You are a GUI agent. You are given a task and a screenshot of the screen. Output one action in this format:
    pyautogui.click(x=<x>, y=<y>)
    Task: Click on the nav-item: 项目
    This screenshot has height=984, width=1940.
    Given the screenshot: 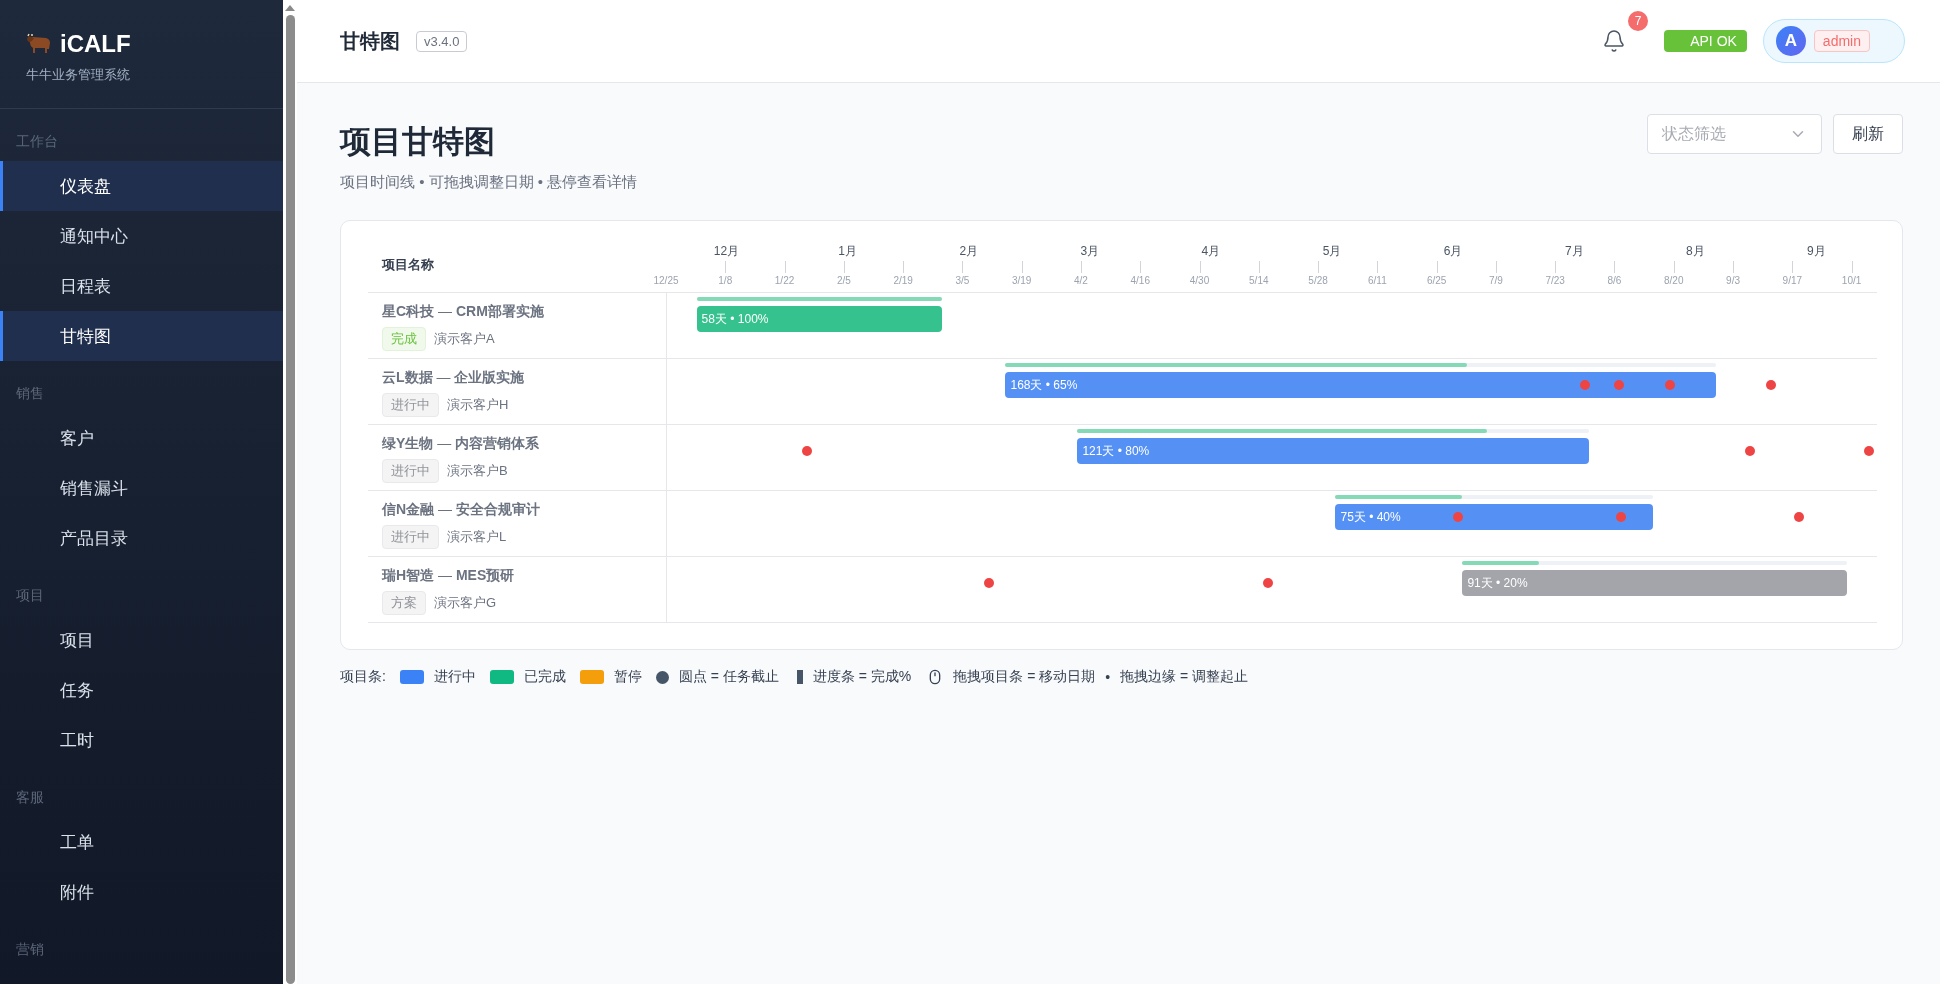 What is the action you would take?
    pyautogui.click(x=141, y=640)
    